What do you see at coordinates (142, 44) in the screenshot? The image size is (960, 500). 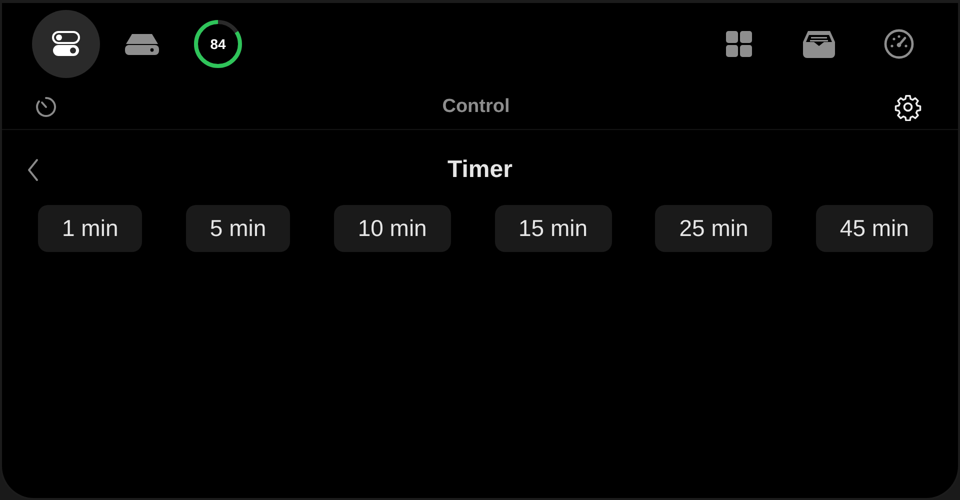 I see `drive-icon` at bounding box center [142, 44].